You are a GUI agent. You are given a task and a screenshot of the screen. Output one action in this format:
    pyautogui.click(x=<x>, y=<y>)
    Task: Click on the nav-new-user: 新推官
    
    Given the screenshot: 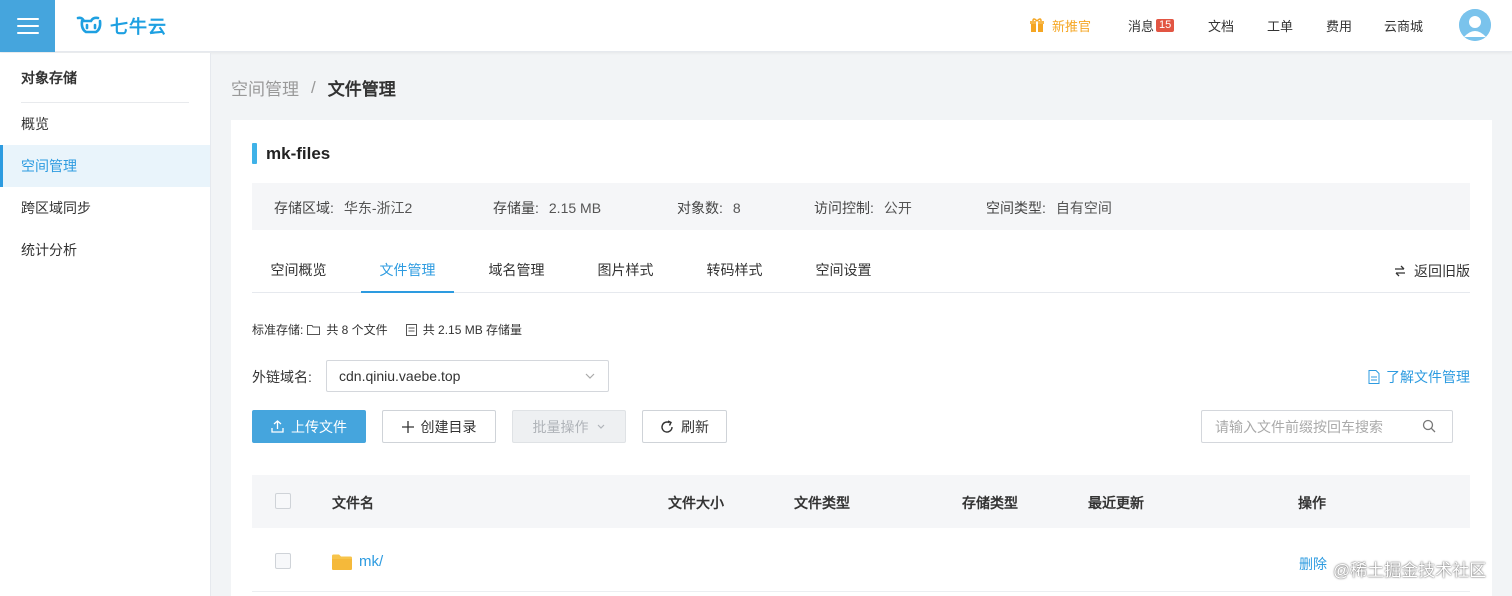 What is the action you would take?
    pyautogui.click(x=1060, y=25)
    